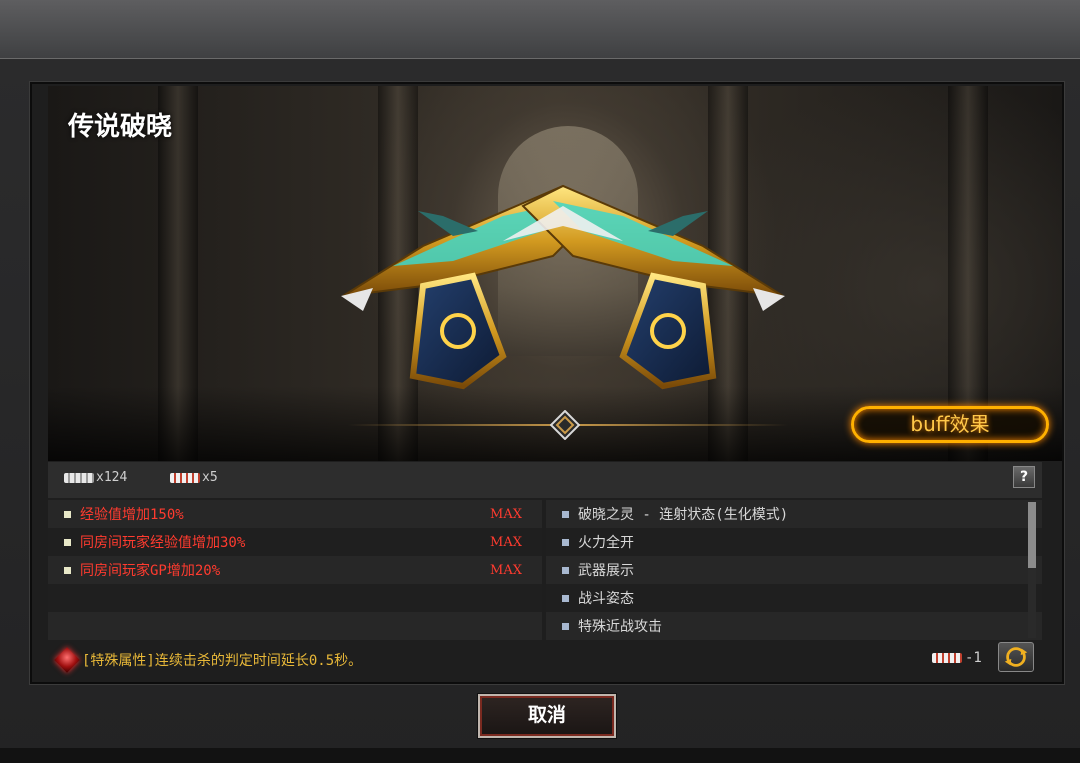 The width and height of the screenshot is (1080, 763). I want to click on emblem-icon, so click(565, 425).